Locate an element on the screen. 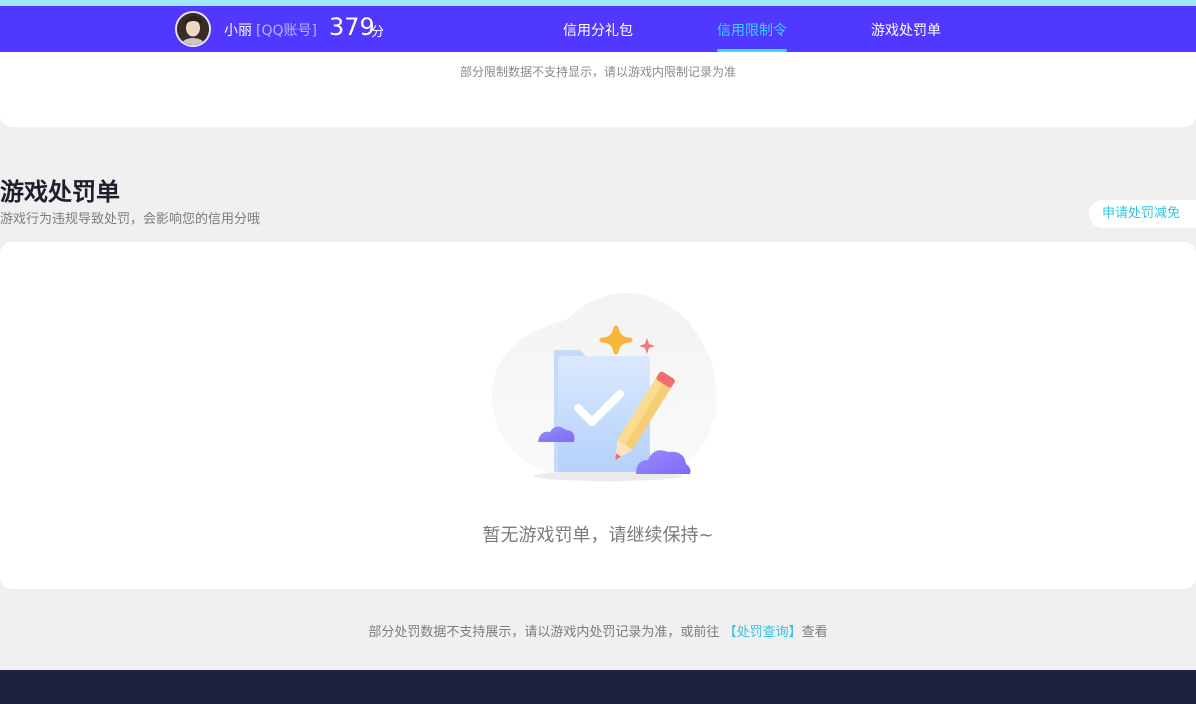  tab-credit-limit: 信用限制令 is located at coordinates (752, 36).